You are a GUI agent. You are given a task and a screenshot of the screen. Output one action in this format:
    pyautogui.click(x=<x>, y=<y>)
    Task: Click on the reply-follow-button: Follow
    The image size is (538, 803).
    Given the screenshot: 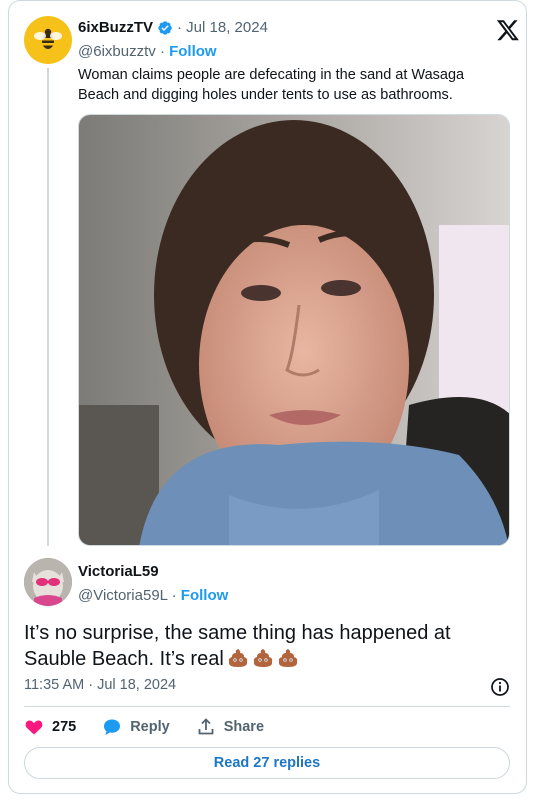 What is the action you would take?
    pyautogui.click(x=205, y=595)
    